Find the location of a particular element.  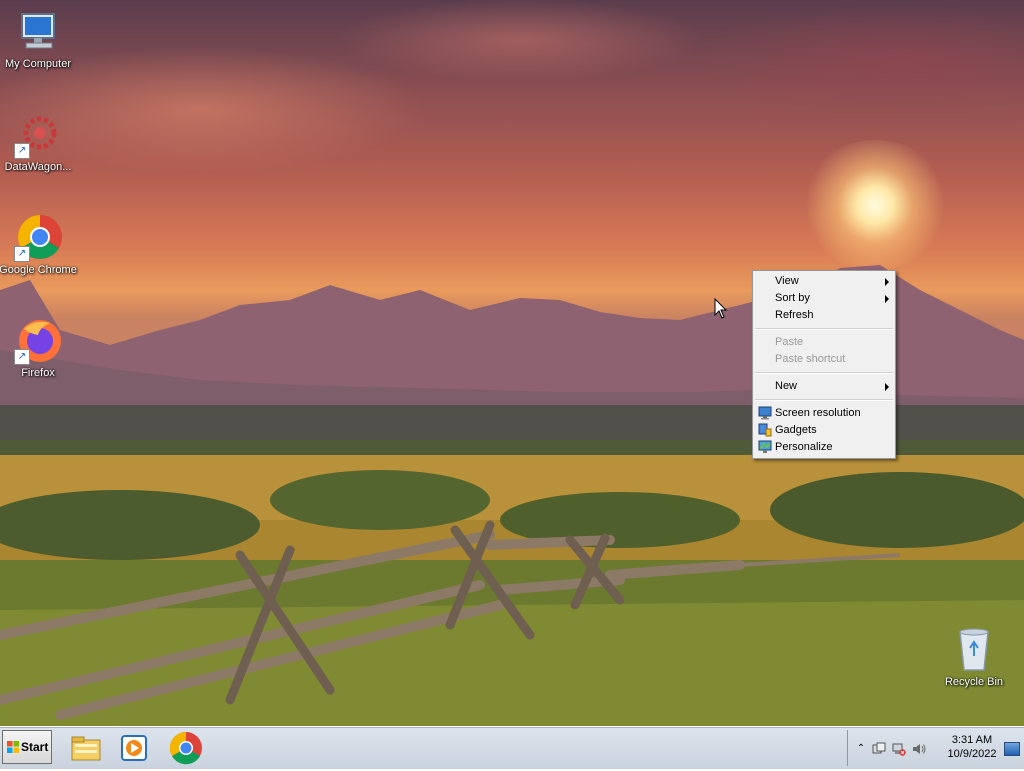

firefox-icon: ↗ is located at coordinates (38, 341).